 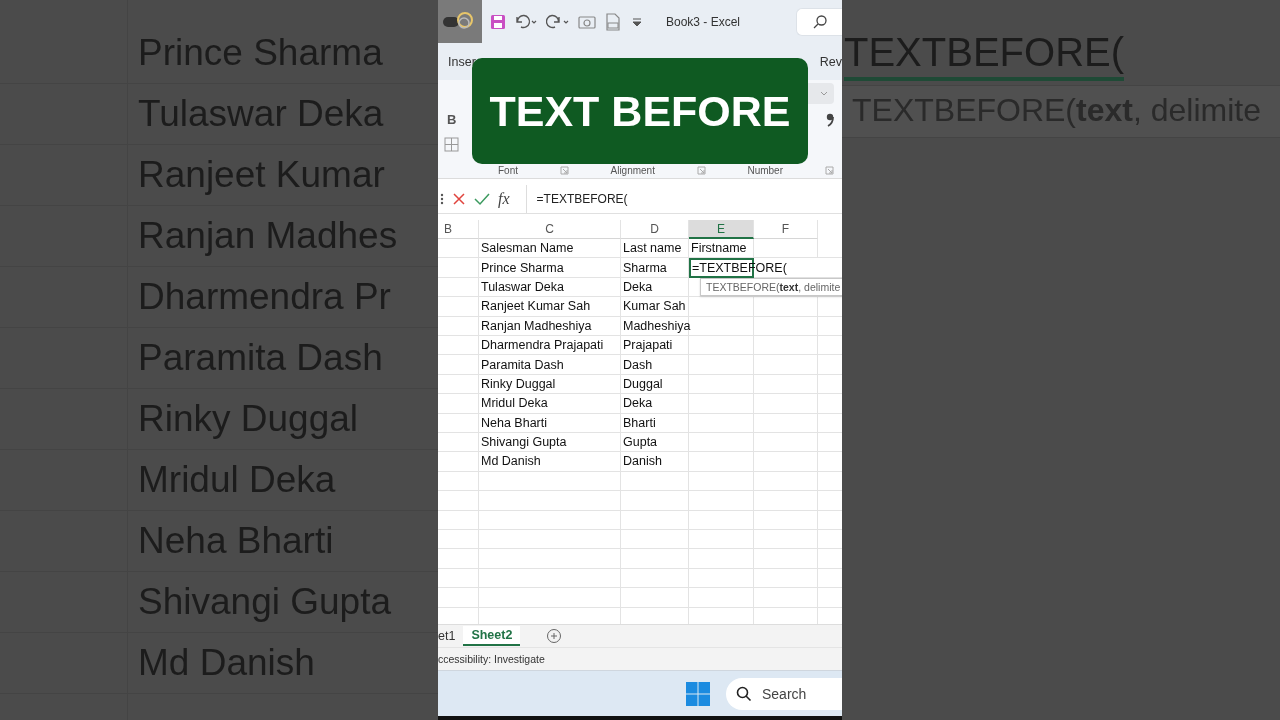 What do you see at coordinates (652, 248) in the screenshot?
I see `table-cell: Last name` at bounding box center [652, 248].